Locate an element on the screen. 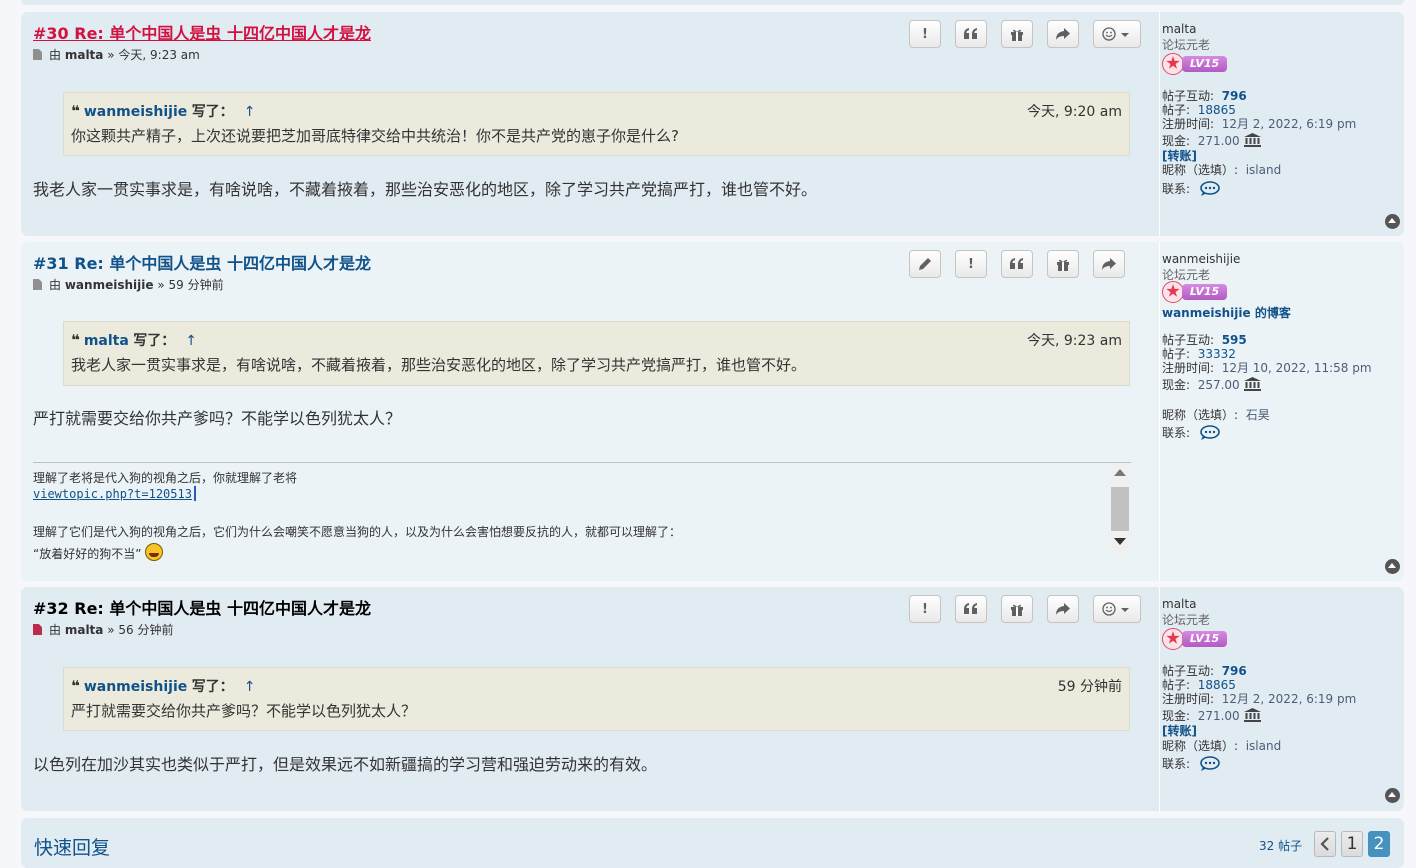 The width and height of the screenshot is (1416, 868). profile-blog-link: wanmeishijie 的博客 is located at coordinates (1226, 312).